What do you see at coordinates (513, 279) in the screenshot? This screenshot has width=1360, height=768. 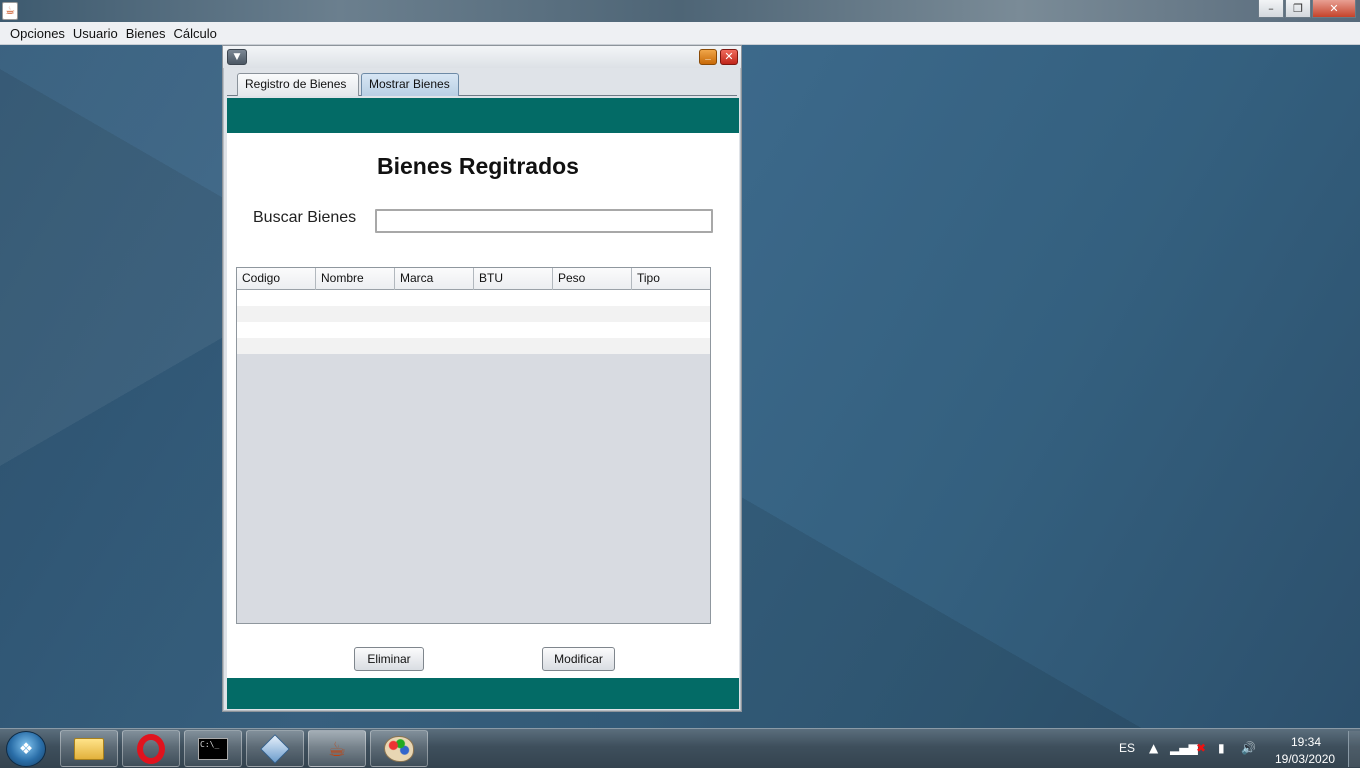 I see `column-header-btu: BTU` at bounding box center [513, 279].